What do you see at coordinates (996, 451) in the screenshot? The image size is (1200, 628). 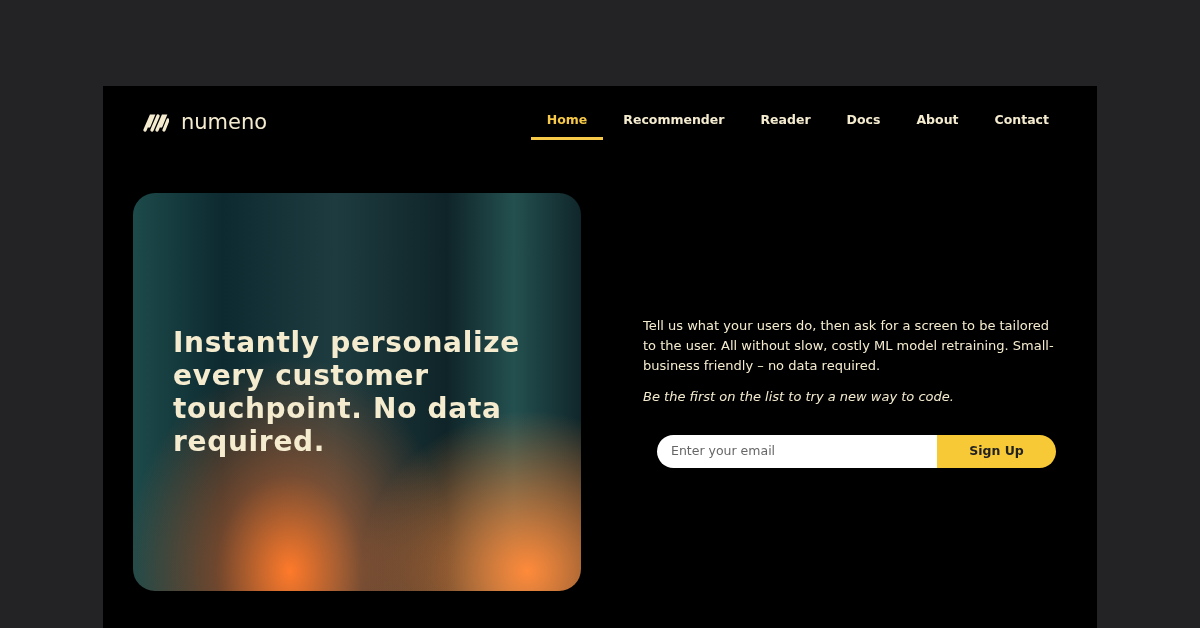 I see `sign-up-button: Sign Up` at bounding box center [996, 451].